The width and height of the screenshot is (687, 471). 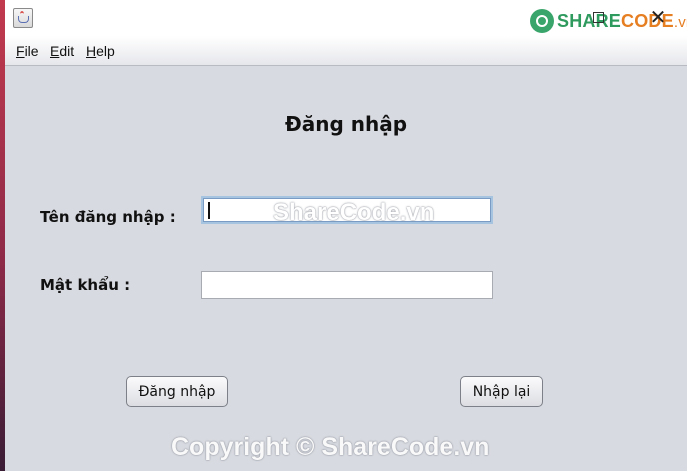 I want to click on password-input, so click(x=347, y=285).